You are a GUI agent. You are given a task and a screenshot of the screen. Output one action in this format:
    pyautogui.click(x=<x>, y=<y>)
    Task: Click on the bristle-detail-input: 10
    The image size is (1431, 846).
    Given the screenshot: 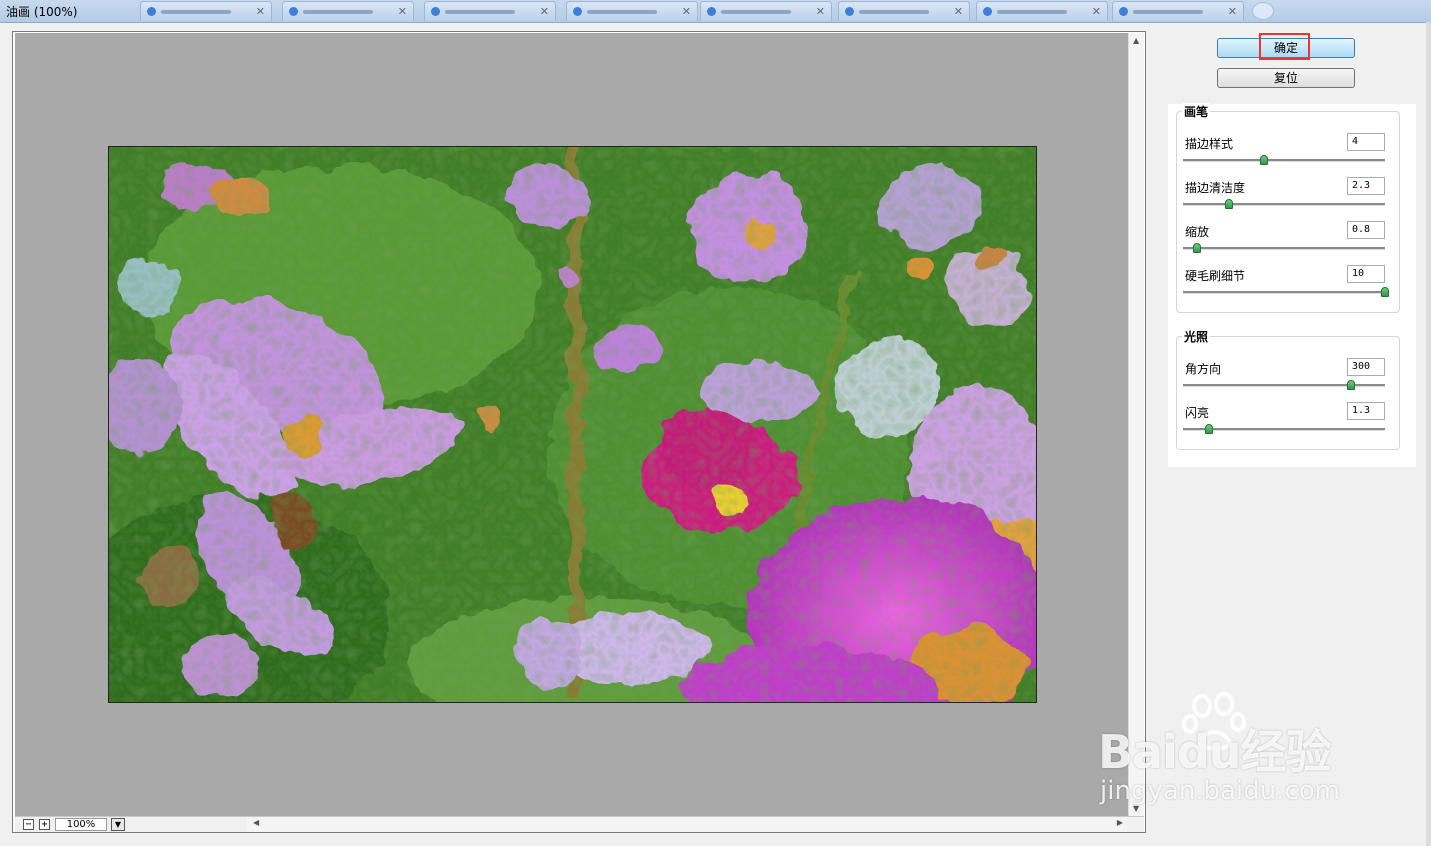 What is the action you would take?
    pyautogui.click(x=1366, y=274)
    